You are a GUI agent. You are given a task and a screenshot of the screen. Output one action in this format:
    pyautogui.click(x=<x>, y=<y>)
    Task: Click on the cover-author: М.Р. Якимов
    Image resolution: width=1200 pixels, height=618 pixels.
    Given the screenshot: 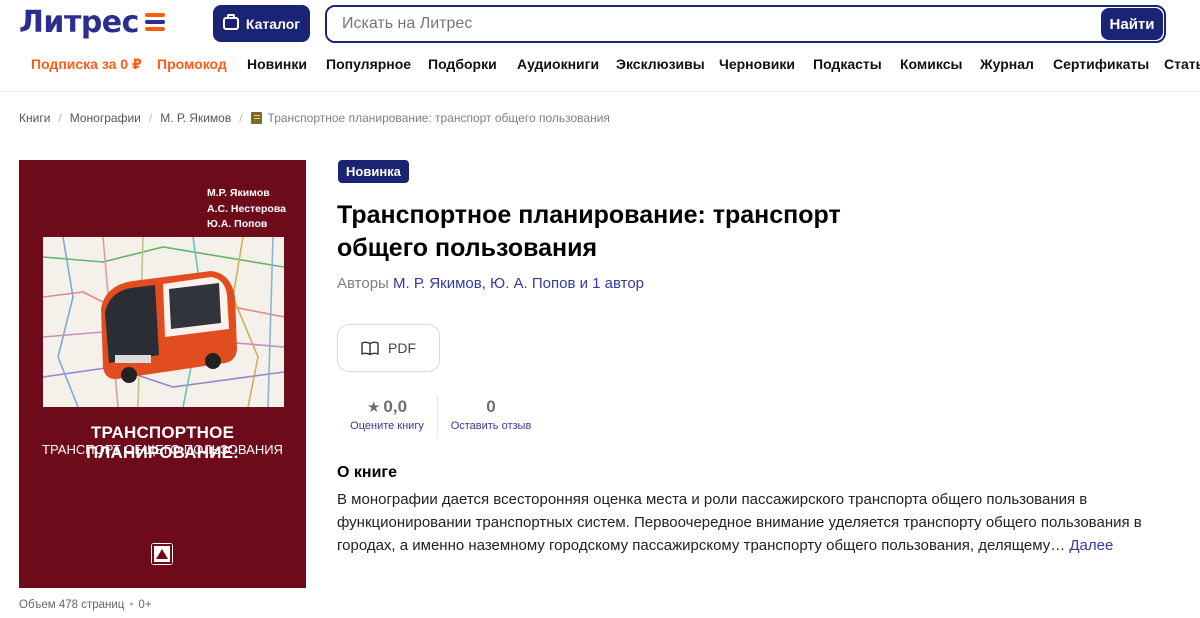 What is the action you would take?
    pyautogui.click(x=238, y=193)
    